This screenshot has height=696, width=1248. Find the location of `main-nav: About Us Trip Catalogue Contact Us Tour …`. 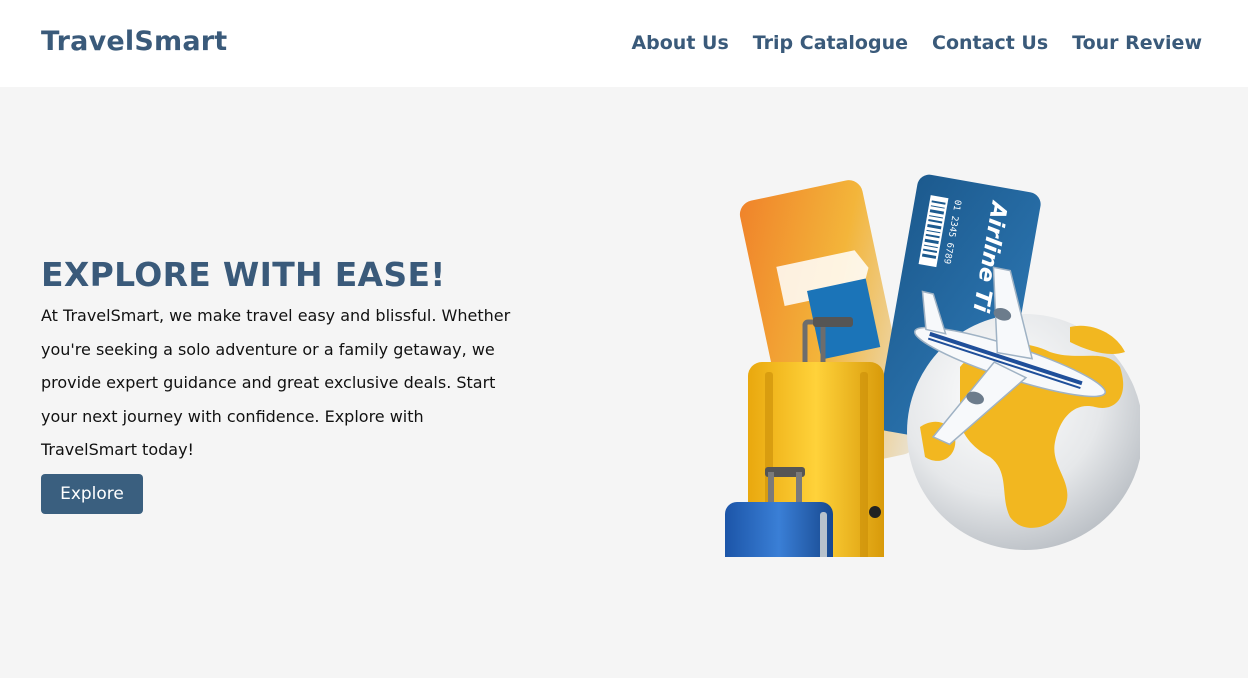

main-nav: About Us Trip Catalogue Contact Us Tour … is located at coordinates (916, 43).